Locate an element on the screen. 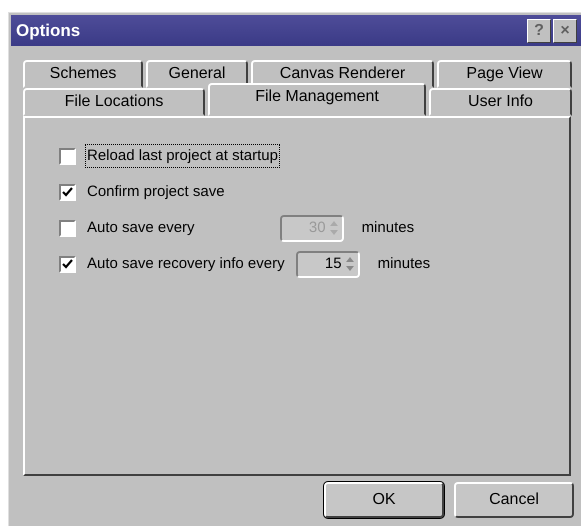  window-title: Options is located at coordinates (49, 31).